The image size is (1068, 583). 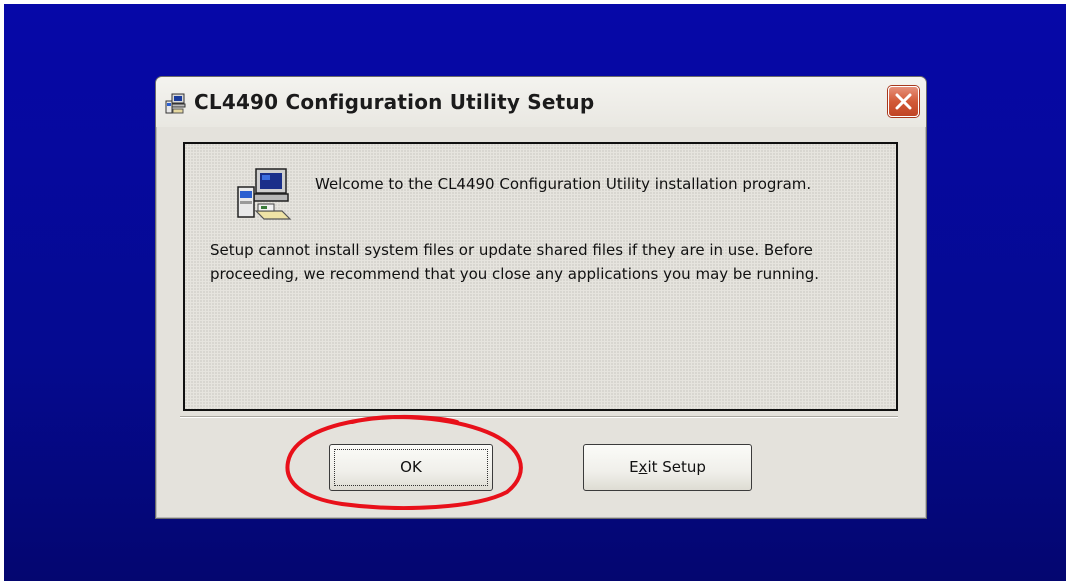 I want to click on exit-setup-label-prefix: E, so click(x=634, y=467).